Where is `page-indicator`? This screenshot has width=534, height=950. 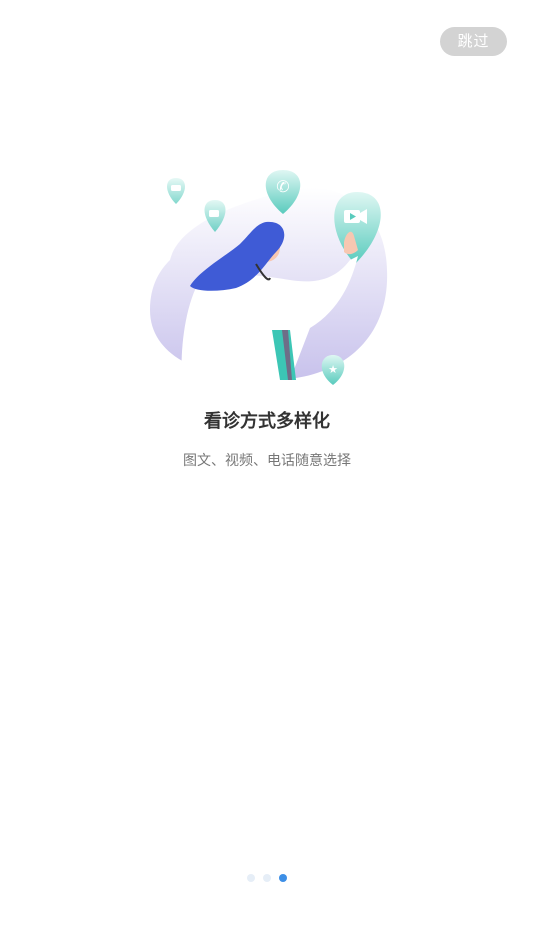 page-indicator is located at coordinates (267, 879).